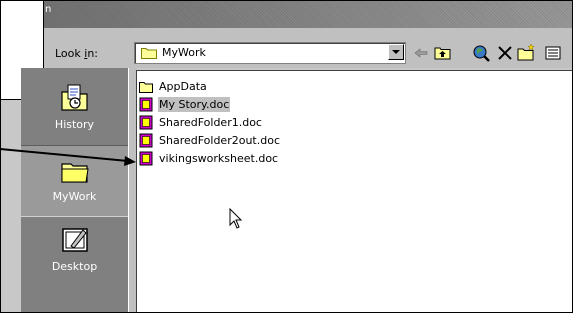 The image size is (573, 313). I want to click on places-label-history: History, so click(74, 124).